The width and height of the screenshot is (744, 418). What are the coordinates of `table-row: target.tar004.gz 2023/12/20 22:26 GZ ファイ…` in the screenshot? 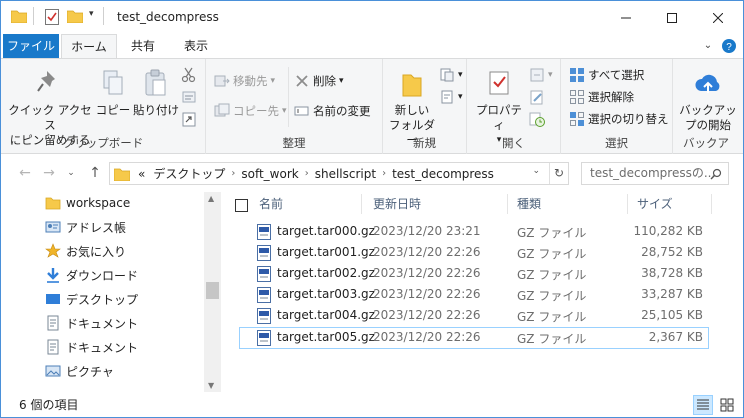 It's located at (474, 316).